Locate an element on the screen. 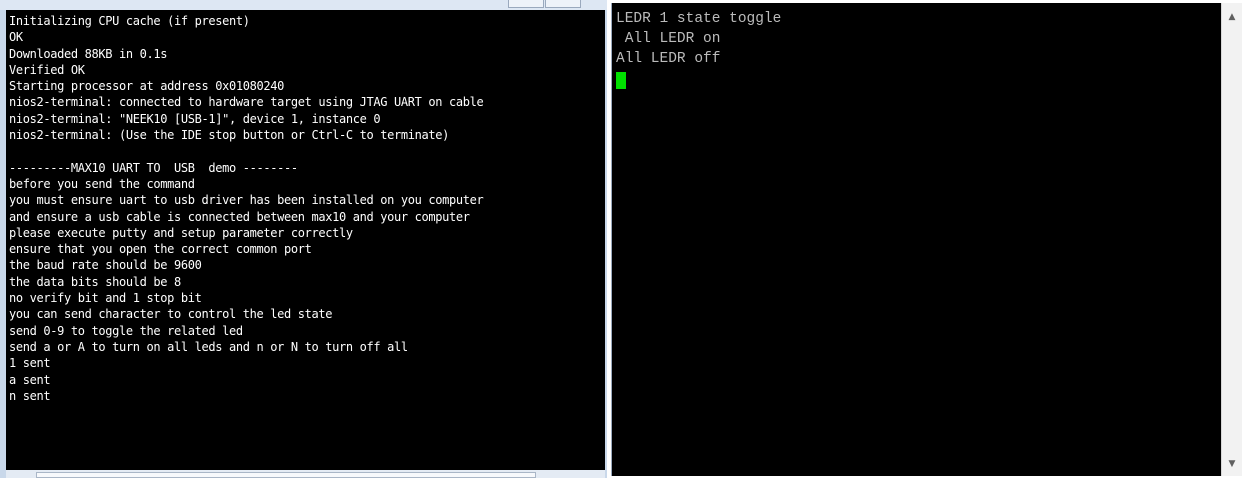 The width and height of the screenshot is (1242, 478). terminal-line: the data bits should be 8 is located at coordinates (95, 281).